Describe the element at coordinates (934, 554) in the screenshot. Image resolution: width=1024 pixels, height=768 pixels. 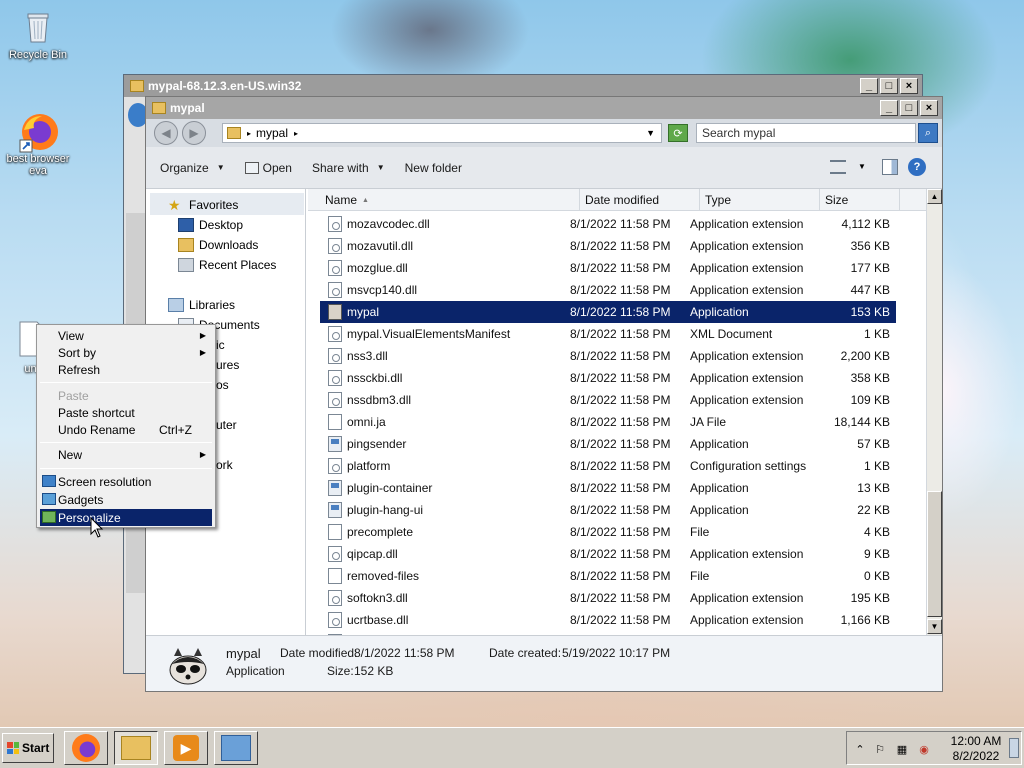
I see `scrollbar-thumb` at that location.